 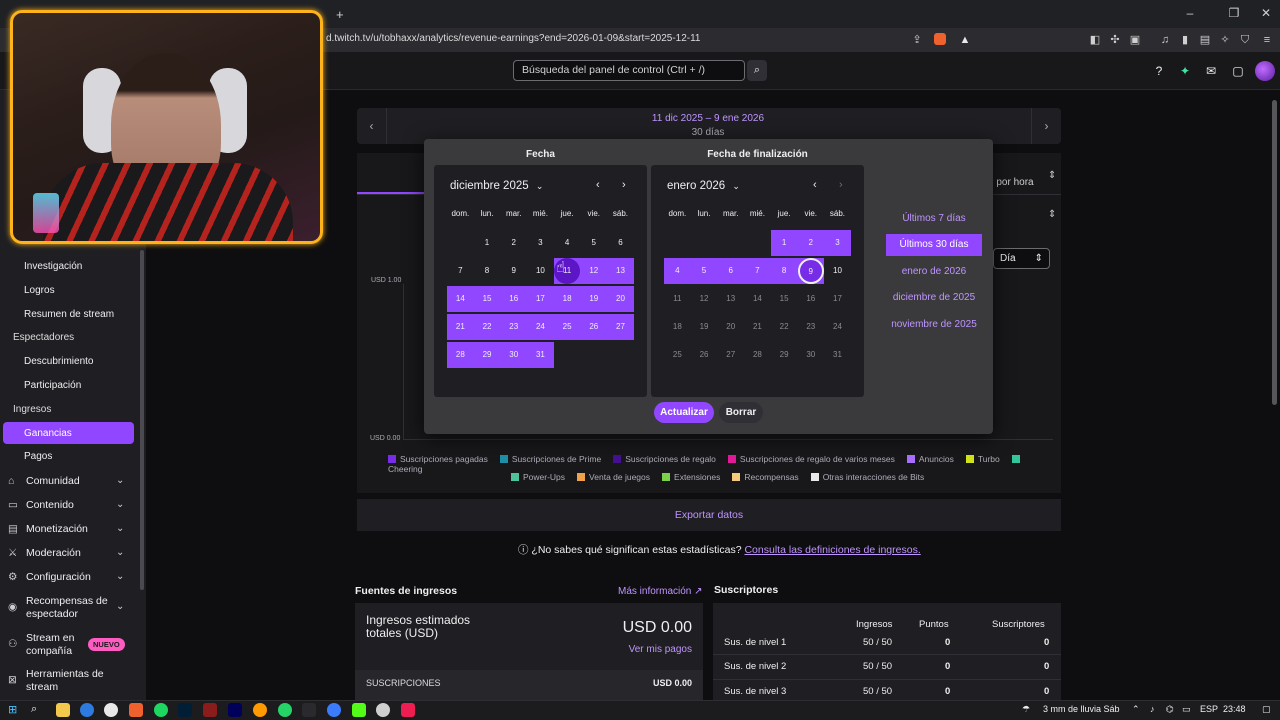 What do you see at coordinates (1165, 40) in the screenshot?
I see `music-icon: ♫` at bounding box center [1165, 40].